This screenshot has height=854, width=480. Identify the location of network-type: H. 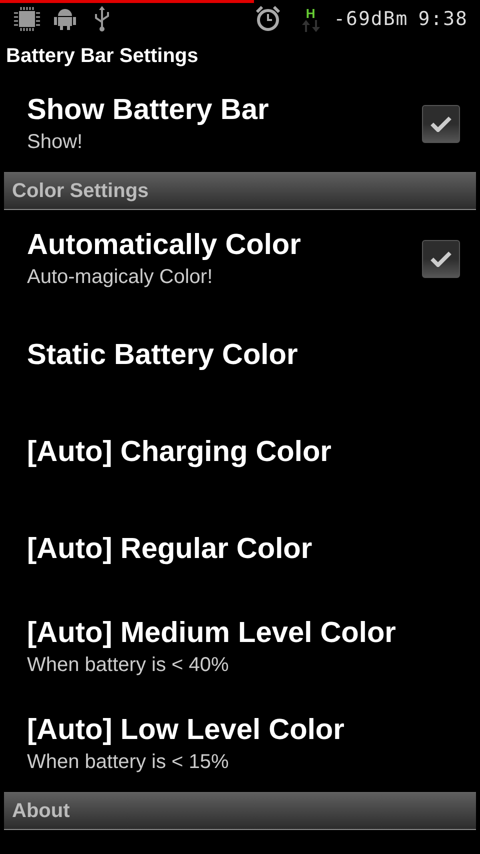
(311, 13).